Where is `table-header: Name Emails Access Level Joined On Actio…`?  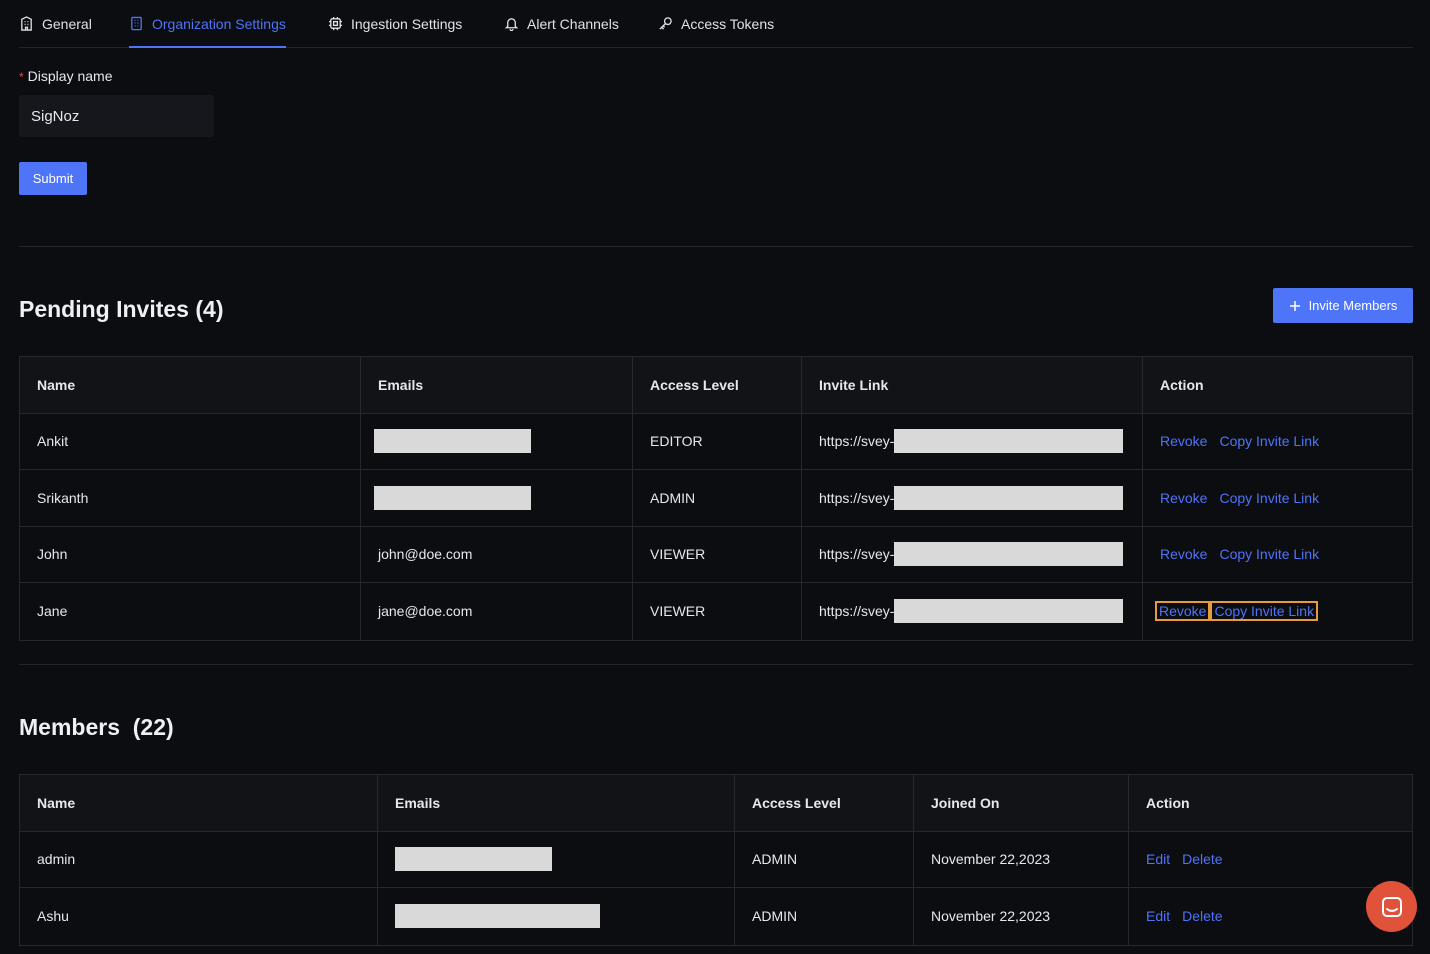 table-header: Name Emails Access Level Joined On Actio… is located at coordinates (716, 803).